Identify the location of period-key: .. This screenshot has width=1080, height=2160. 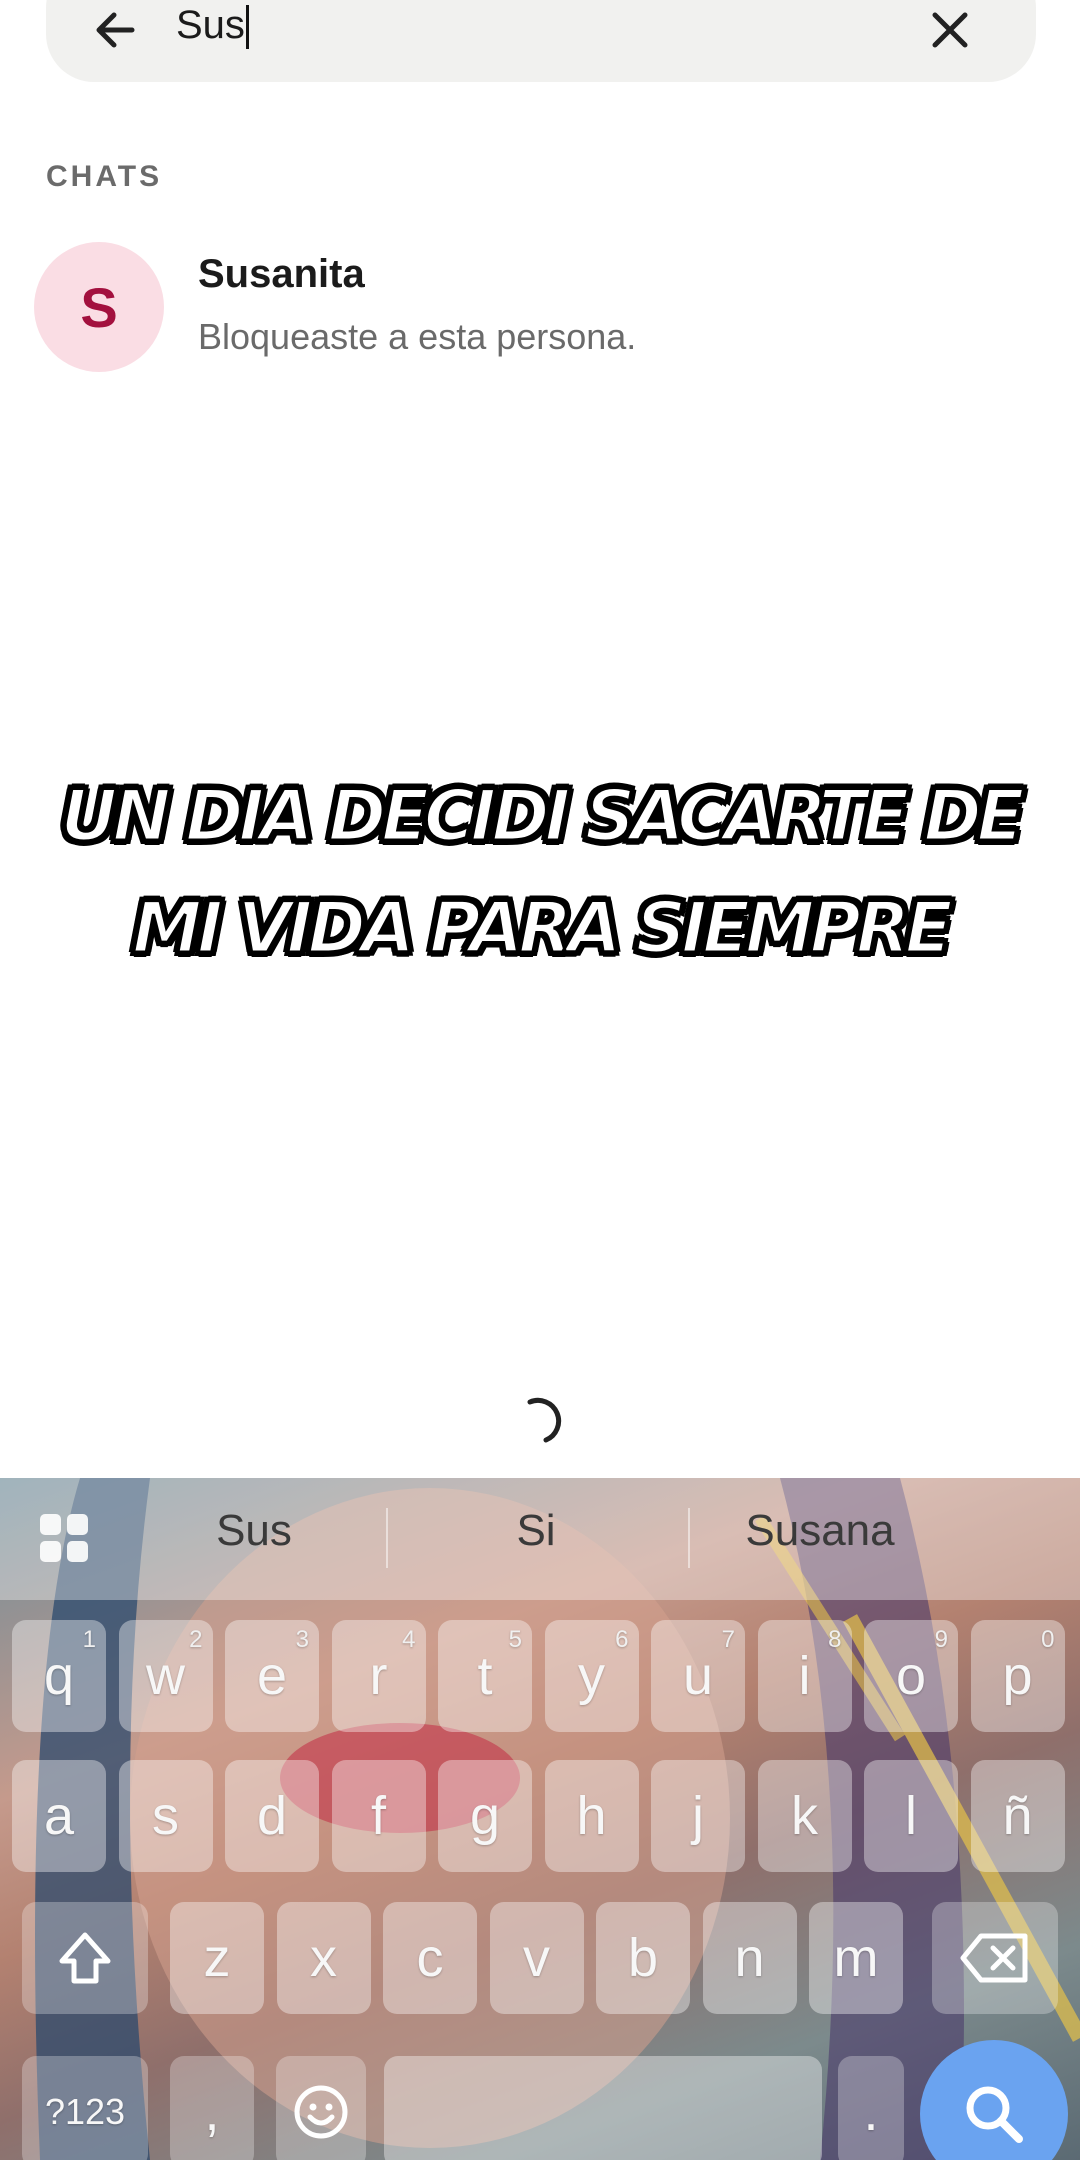
(871, 2108).